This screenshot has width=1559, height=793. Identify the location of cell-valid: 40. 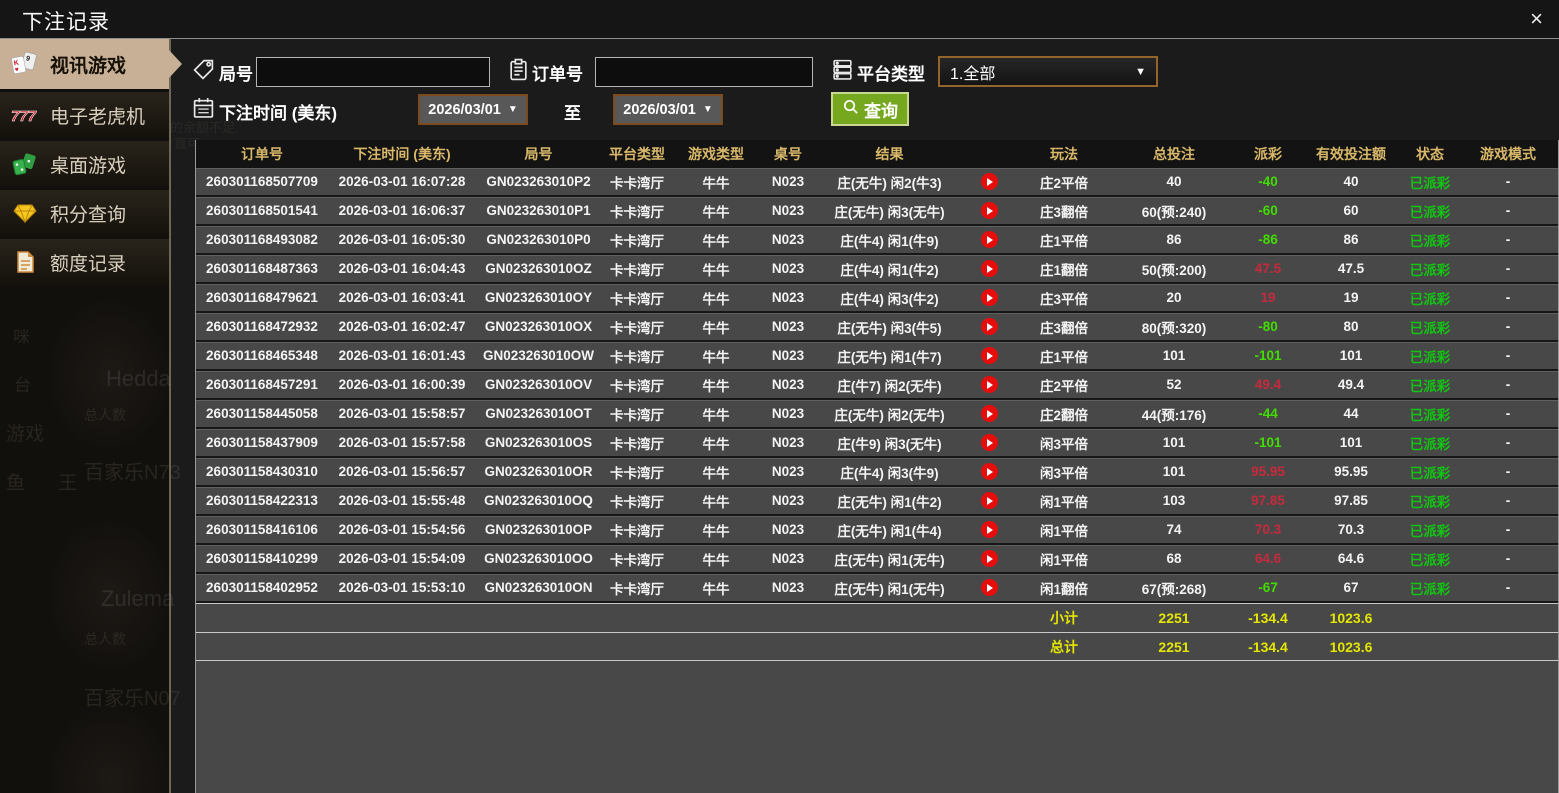
(1351, 181).